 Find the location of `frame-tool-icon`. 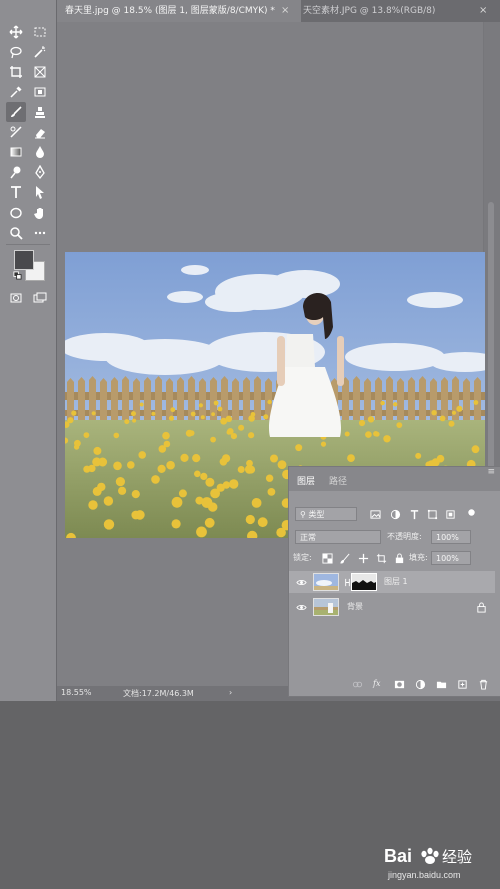

frame-tool-icon is located at coordinates (40, 72).